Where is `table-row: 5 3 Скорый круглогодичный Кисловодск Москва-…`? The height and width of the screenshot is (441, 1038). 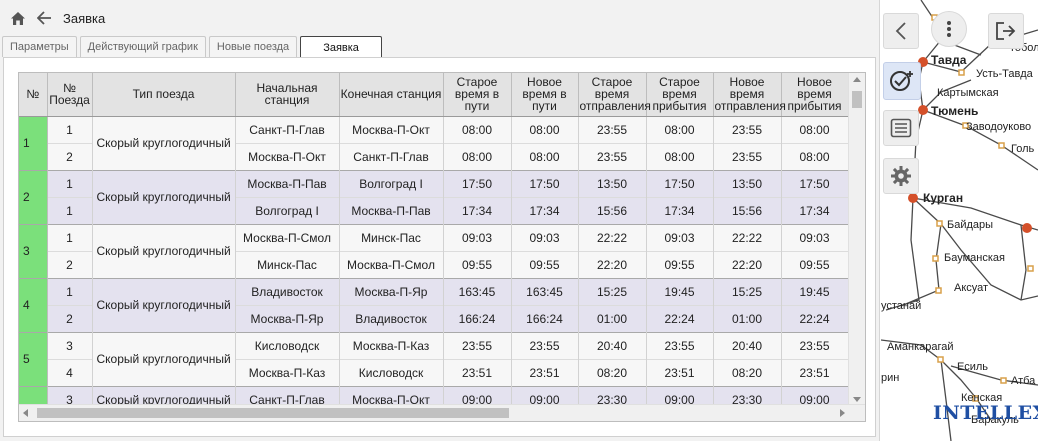
table-row: 5 3 Скорый круглогодичный Кисловодск Москва-… is located at coordinates (434, 358).